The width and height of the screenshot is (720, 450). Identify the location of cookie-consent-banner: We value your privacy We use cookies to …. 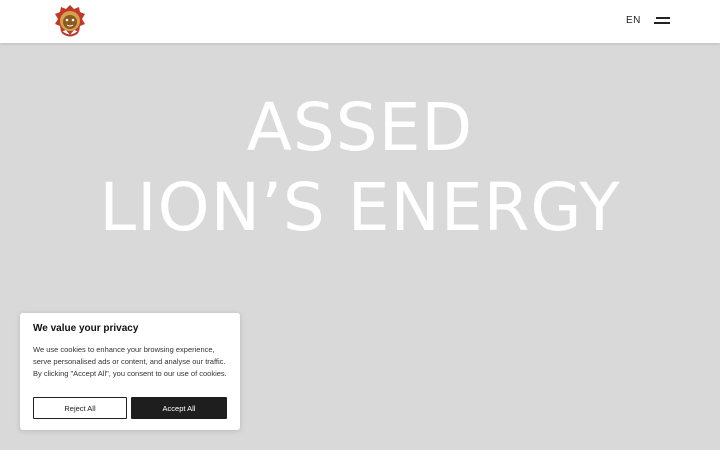
(130, 371).